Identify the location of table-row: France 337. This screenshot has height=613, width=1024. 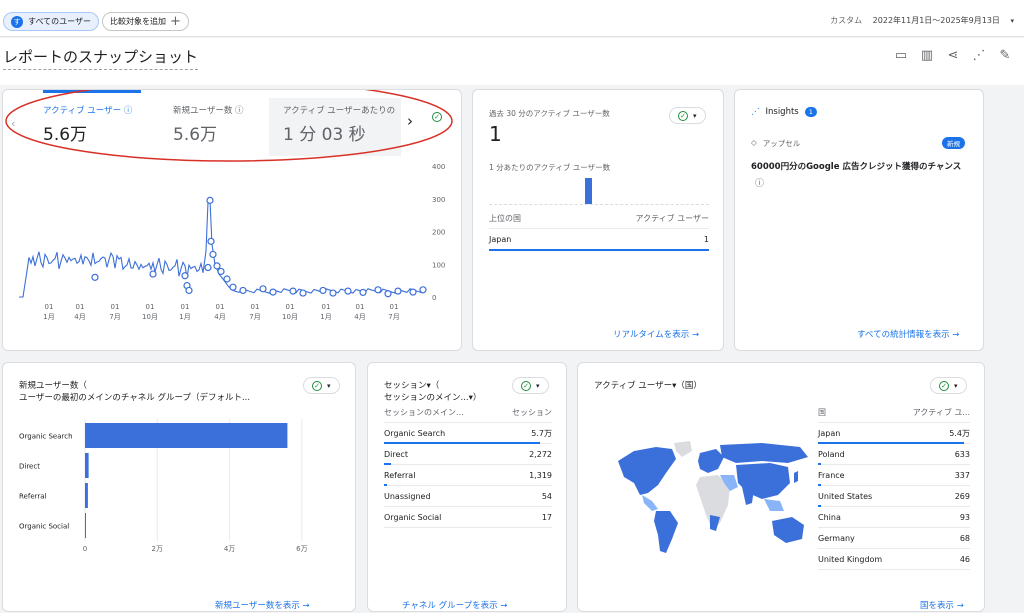
(894, 475).